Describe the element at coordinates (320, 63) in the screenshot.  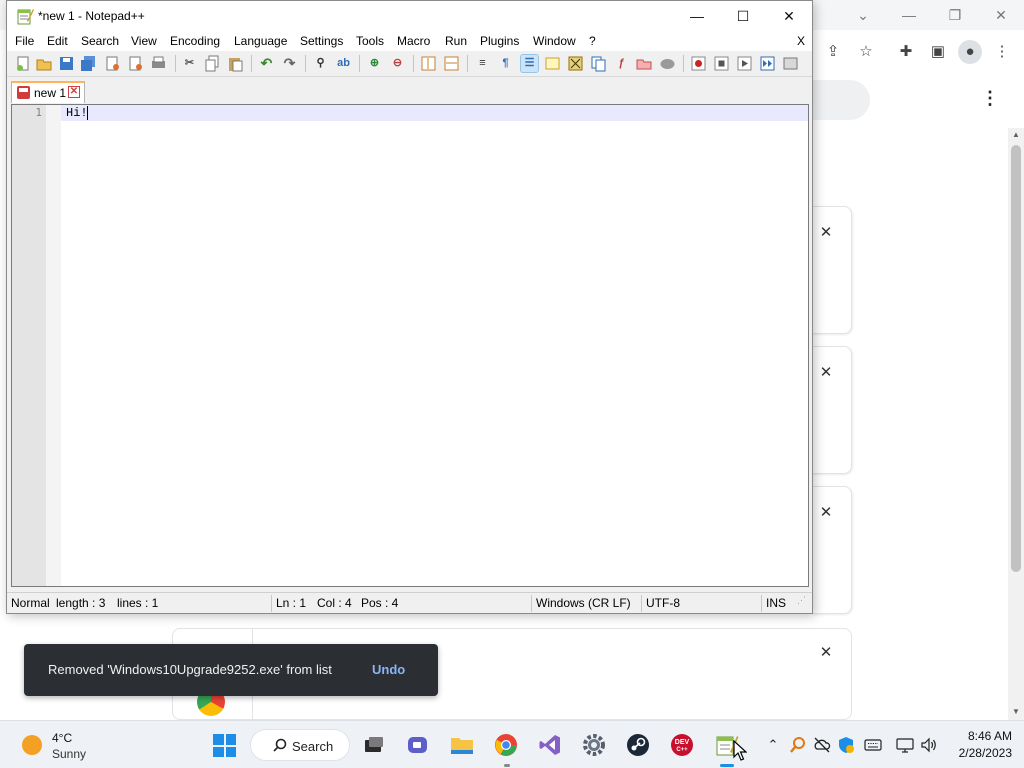
I see `find-icon: ⚲` at that location.